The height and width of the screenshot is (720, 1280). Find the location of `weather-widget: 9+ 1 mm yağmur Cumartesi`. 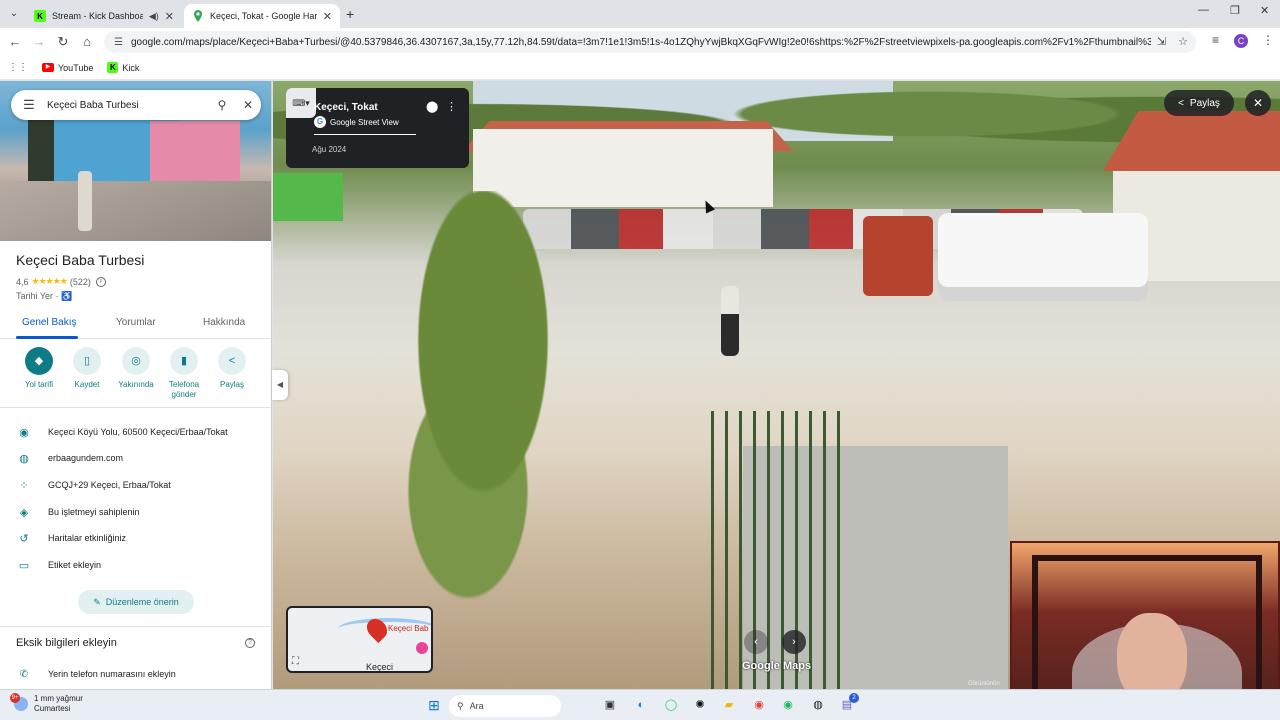

weather-widget: 9+ 1 mm yağmur Cumartesi is located at coordinates (46, 703).